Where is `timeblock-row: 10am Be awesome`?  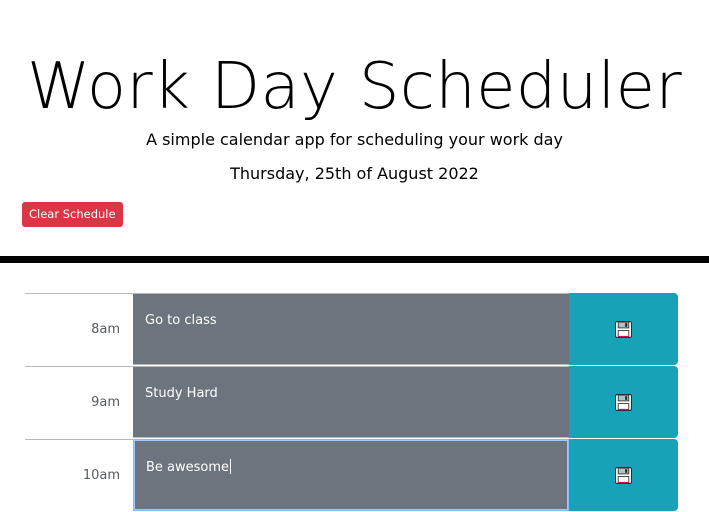
timeblock-row: 10am Be awesome is located at coordinates (354, 475).